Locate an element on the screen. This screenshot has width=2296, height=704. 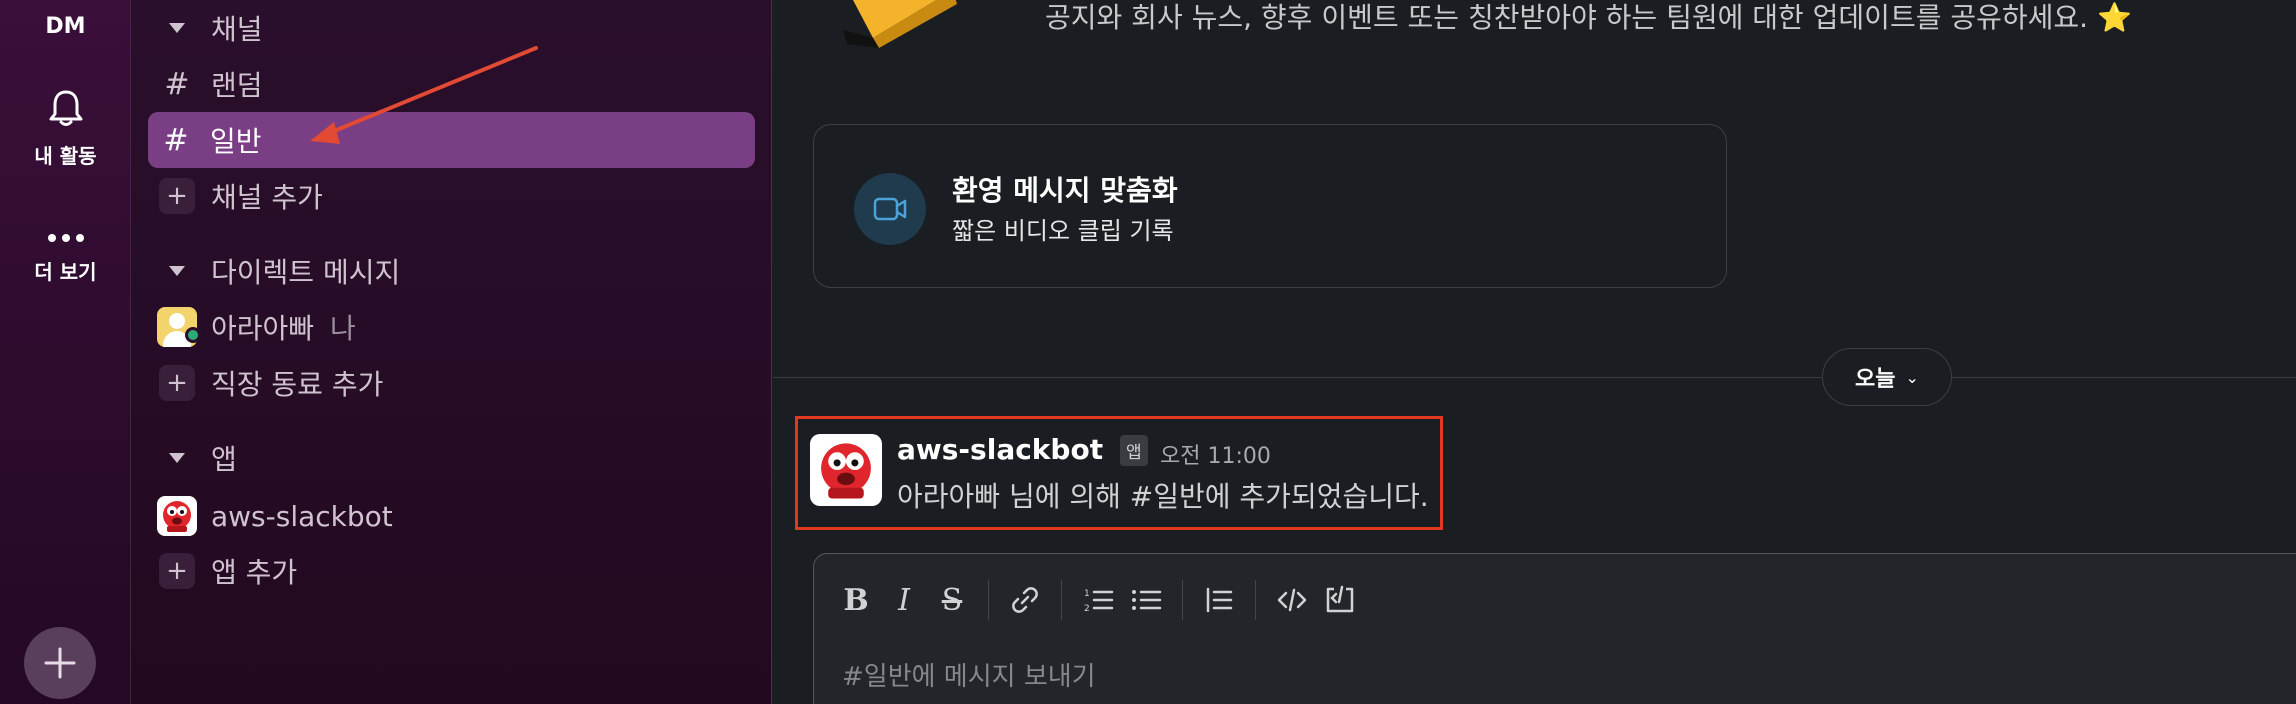
add-app-button: + 앱 추가 is located at coordinates (452, 571).